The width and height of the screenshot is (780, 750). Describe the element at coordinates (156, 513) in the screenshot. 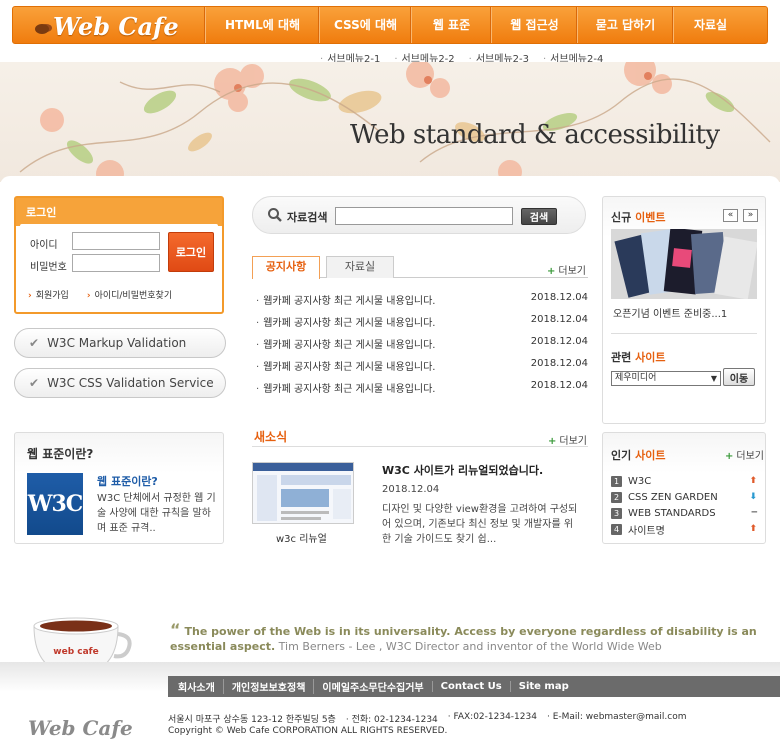

I see `web-standard-description: W3C 단체에서 규정한 웹 기술 사양에 대한 규칙을 말하며 표준 규격..` at that location.